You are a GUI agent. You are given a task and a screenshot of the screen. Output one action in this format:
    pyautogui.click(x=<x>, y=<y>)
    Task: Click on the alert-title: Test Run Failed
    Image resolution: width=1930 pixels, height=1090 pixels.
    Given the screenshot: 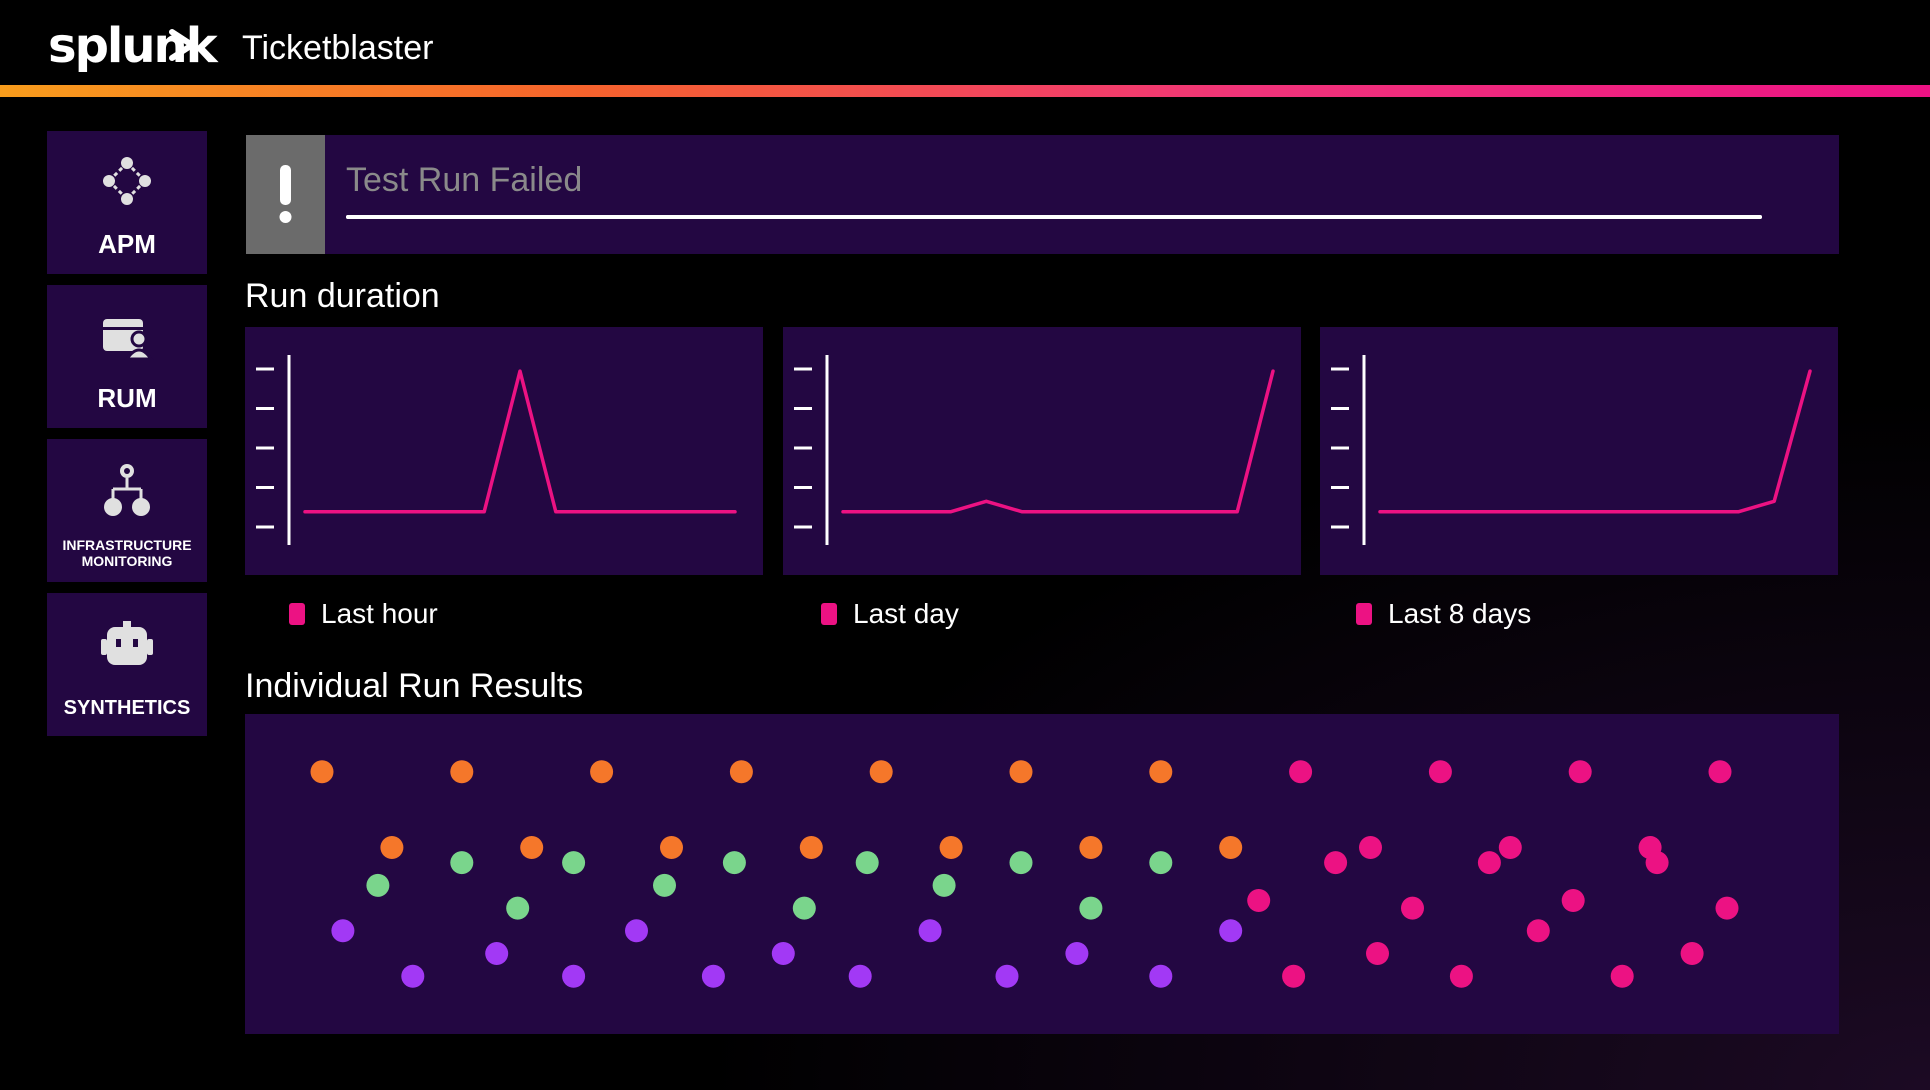 What is the action you would take?
    pyautogui.click(x=464, y=180)
    